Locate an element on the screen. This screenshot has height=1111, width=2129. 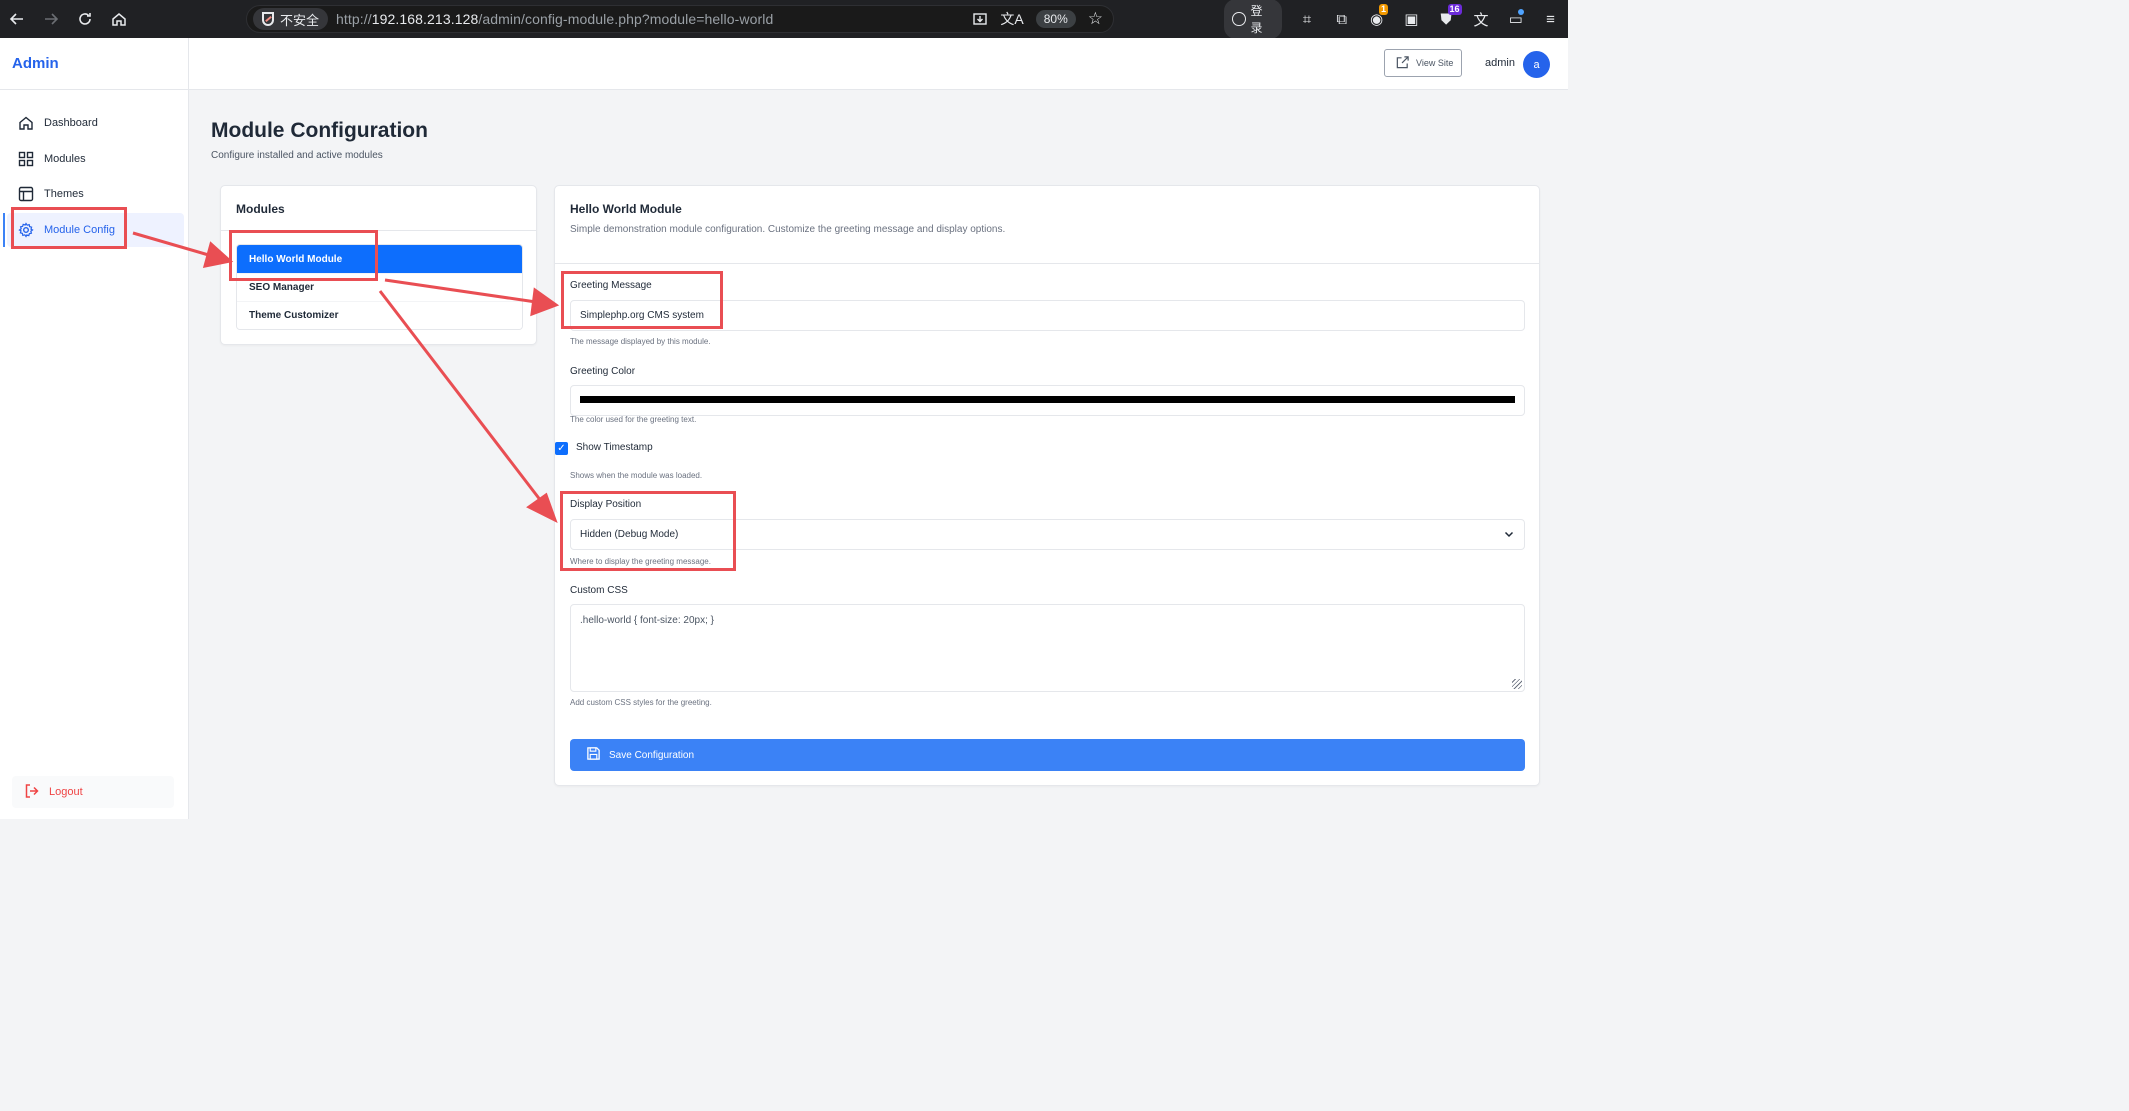
forward-arrow-icon is located at coordinates (52, 19).